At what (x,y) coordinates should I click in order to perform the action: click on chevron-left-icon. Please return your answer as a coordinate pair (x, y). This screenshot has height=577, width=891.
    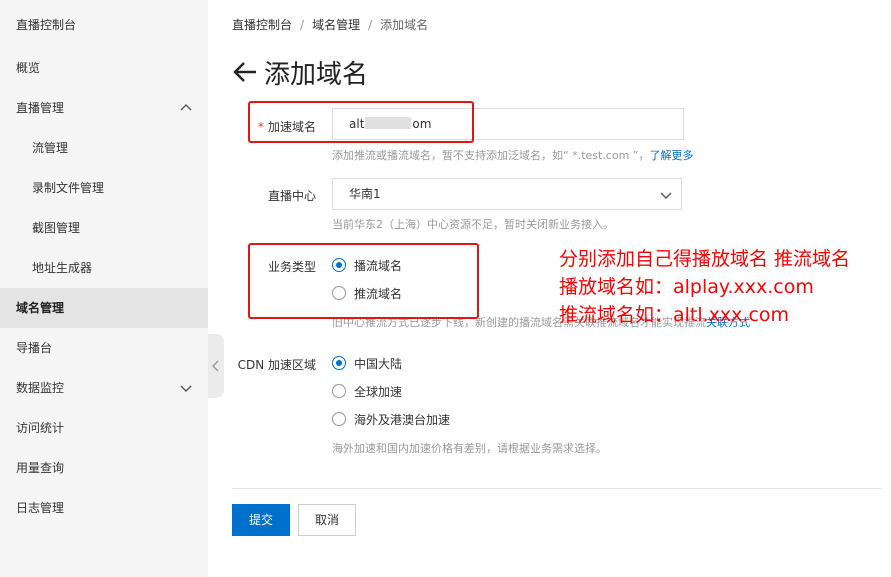
    Looking at the image, I should click on (215, 366).